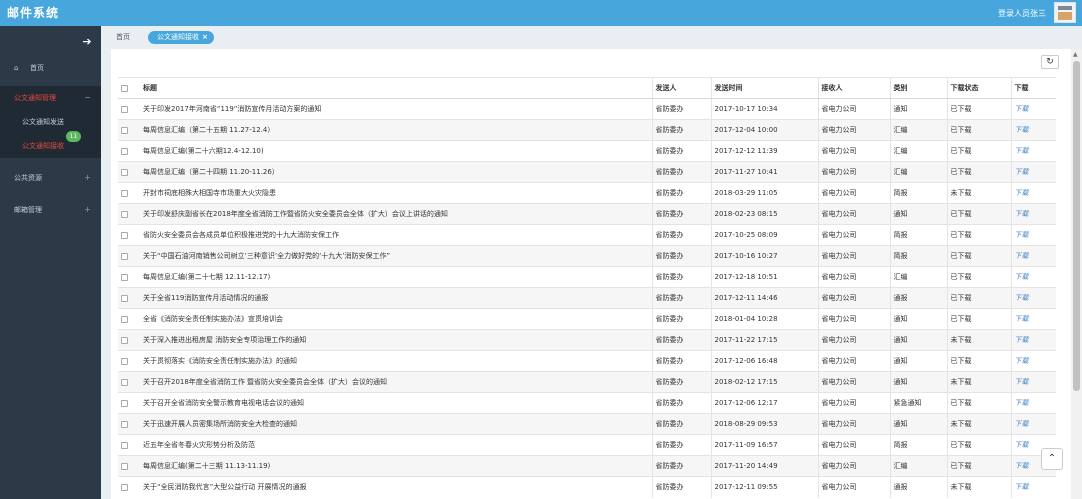  What do you see at coordinates (396, 466) in the screenshot?
I see `row-title: 每周信息汇编(第二十三期 11.13-11.19)` at bounding box center [396, 466].